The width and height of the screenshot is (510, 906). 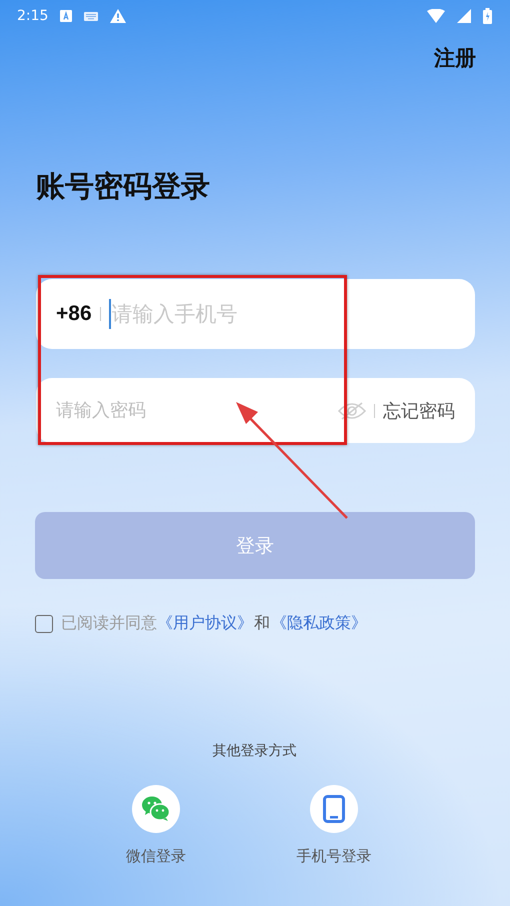 What do you see at coordinates (487, 16) in the screenshot?
I see `battery-icon` at bounding box center [487, 16].